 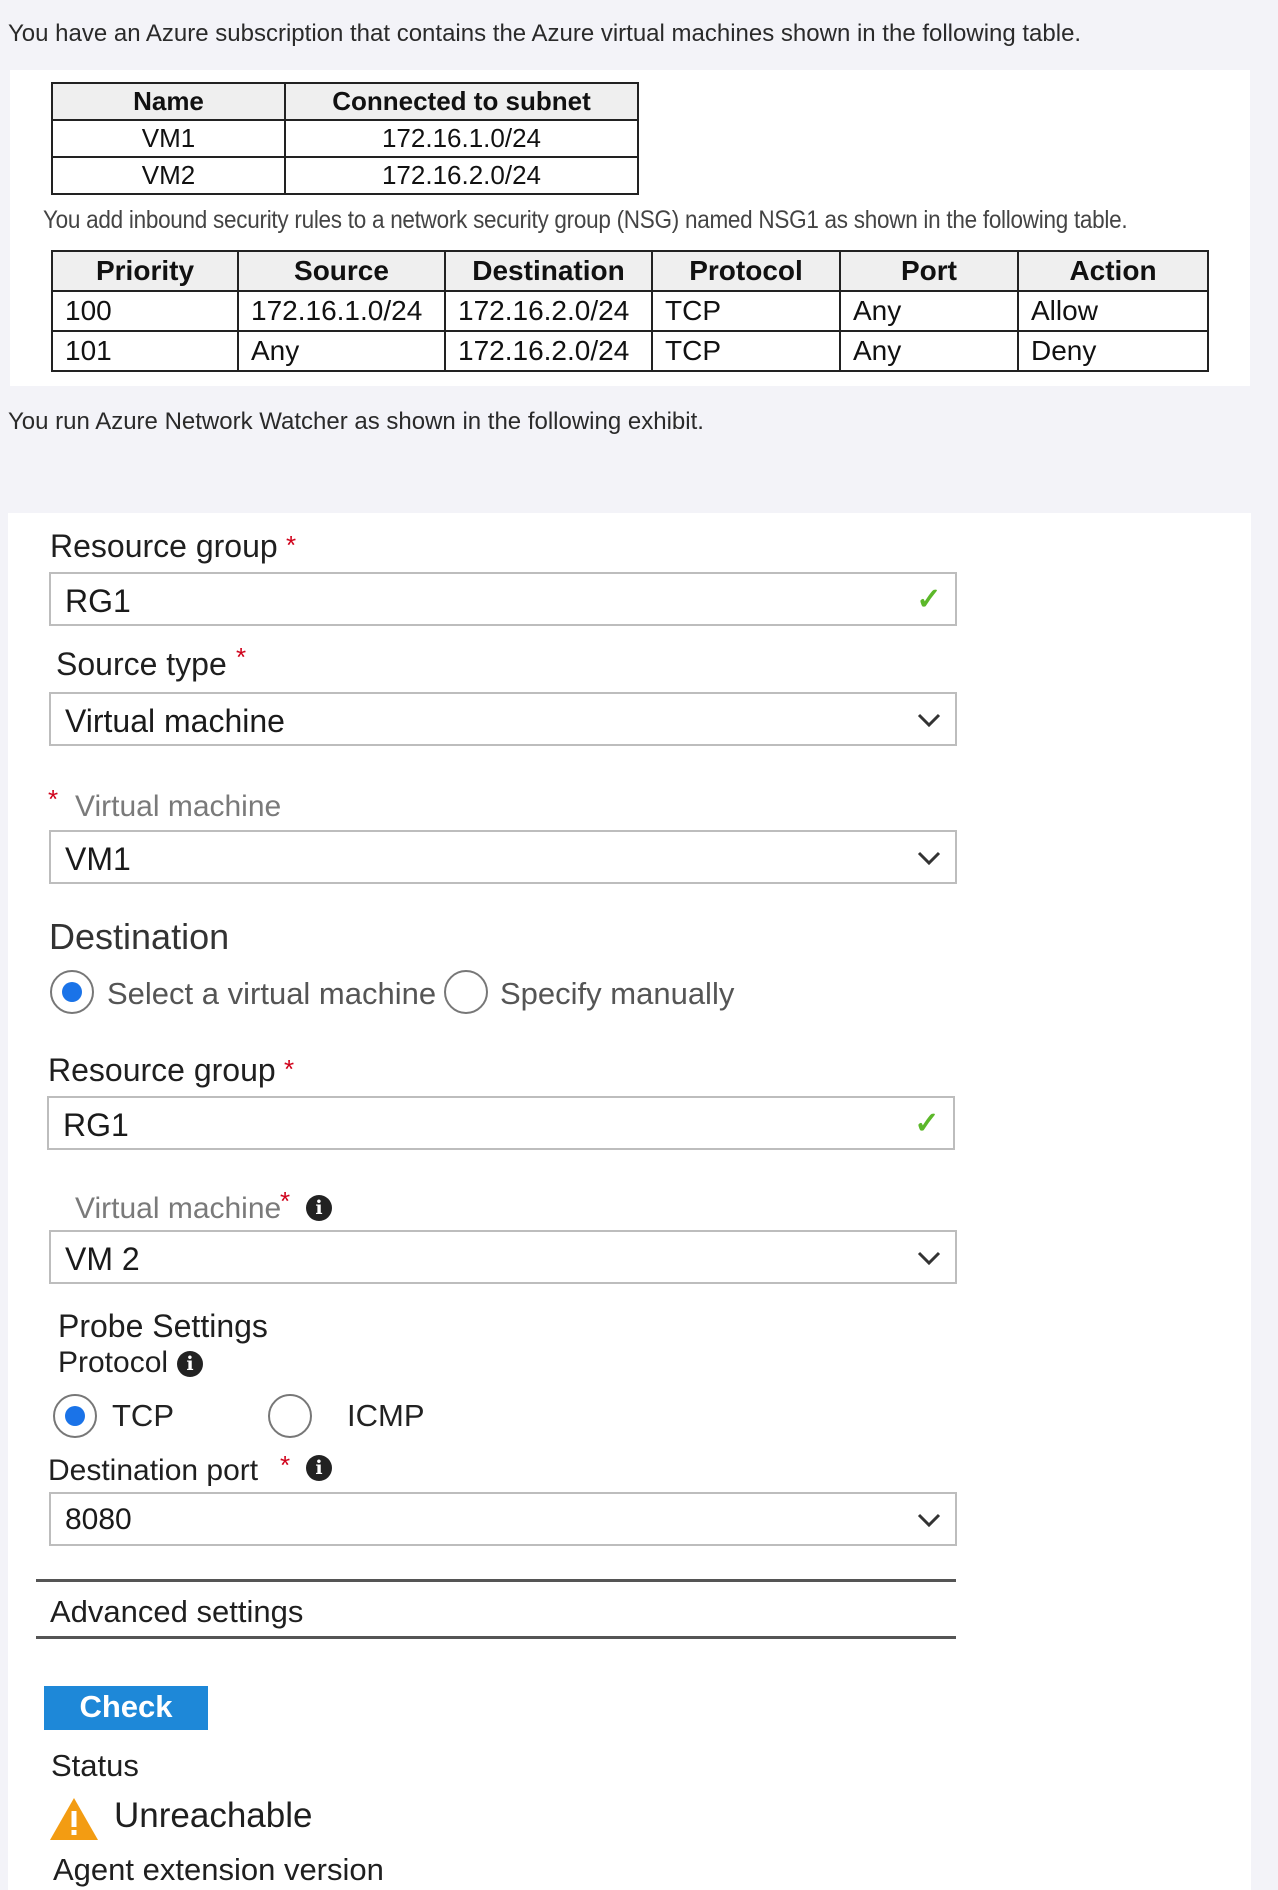 I want to click on source-type-dropdown: Virtual machine, so click(x=503, y=719).